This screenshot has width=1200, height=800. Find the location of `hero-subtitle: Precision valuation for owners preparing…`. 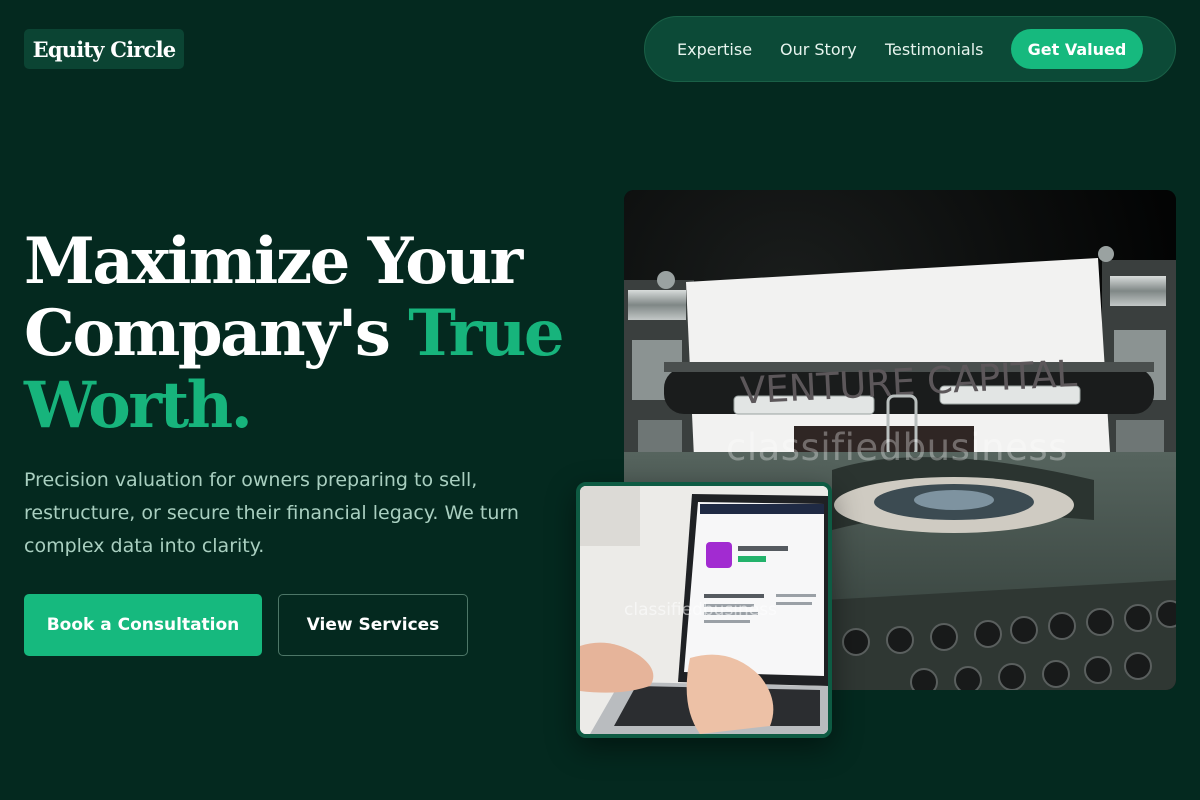

hero-subtitle: Precision valuation for owners preparing… is located at coordinates (271, 513).